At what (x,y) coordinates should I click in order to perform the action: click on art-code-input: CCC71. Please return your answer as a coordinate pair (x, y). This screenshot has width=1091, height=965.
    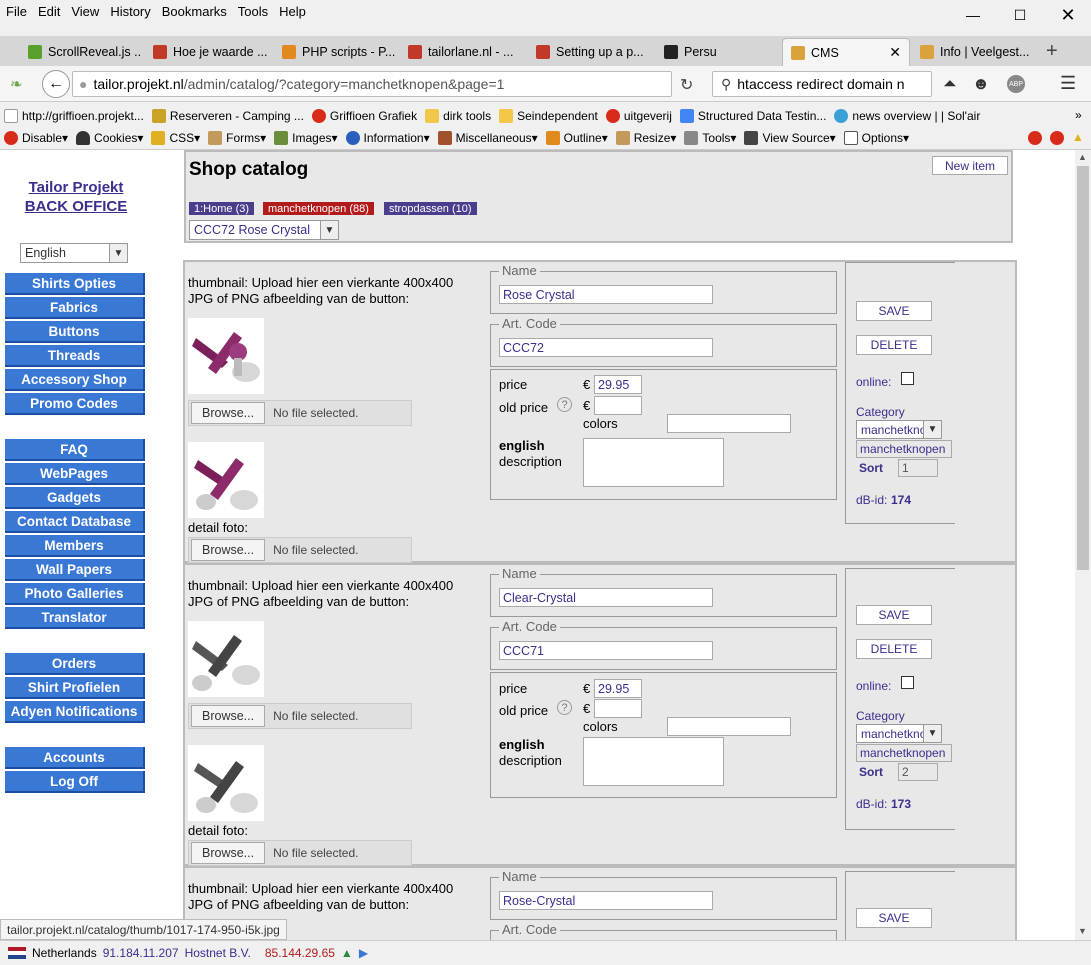
    Looking at the image, I should click on (606, 650).